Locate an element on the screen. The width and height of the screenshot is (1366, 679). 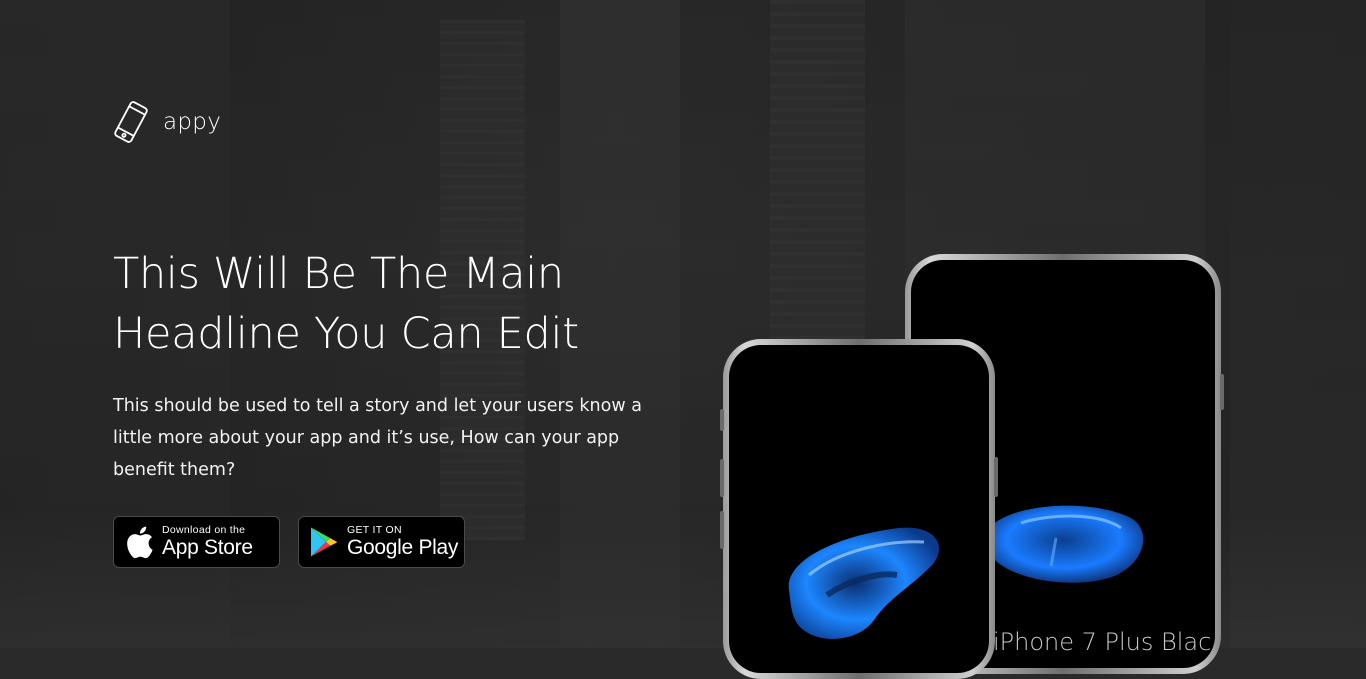
google-play-small-label: GET IT ON is located at coordinates (374, 530).